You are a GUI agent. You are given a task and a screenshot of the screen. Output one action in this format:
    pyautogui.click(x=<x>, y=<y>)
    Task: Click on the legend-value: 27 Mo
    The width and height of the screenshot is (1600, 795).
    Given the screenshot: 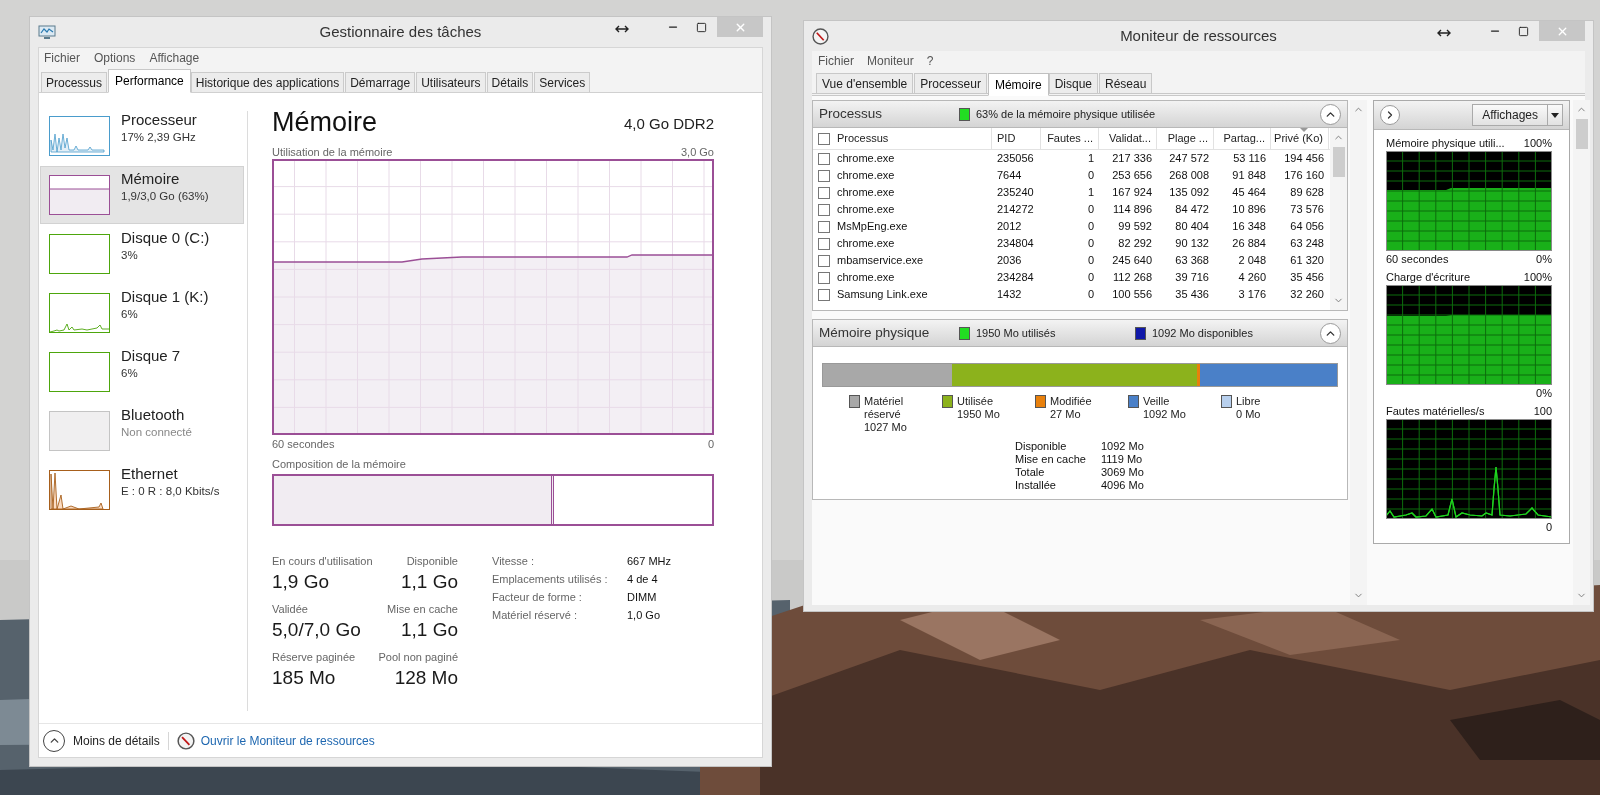 What is the action you would take?
    pyautogui.click(x=1066, y=414)
    